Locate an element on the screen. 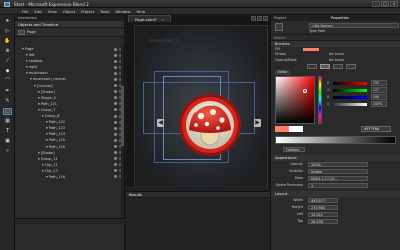 This screenshot has width=400, height=250. channel-label: R is located at coordinates (328, 83).